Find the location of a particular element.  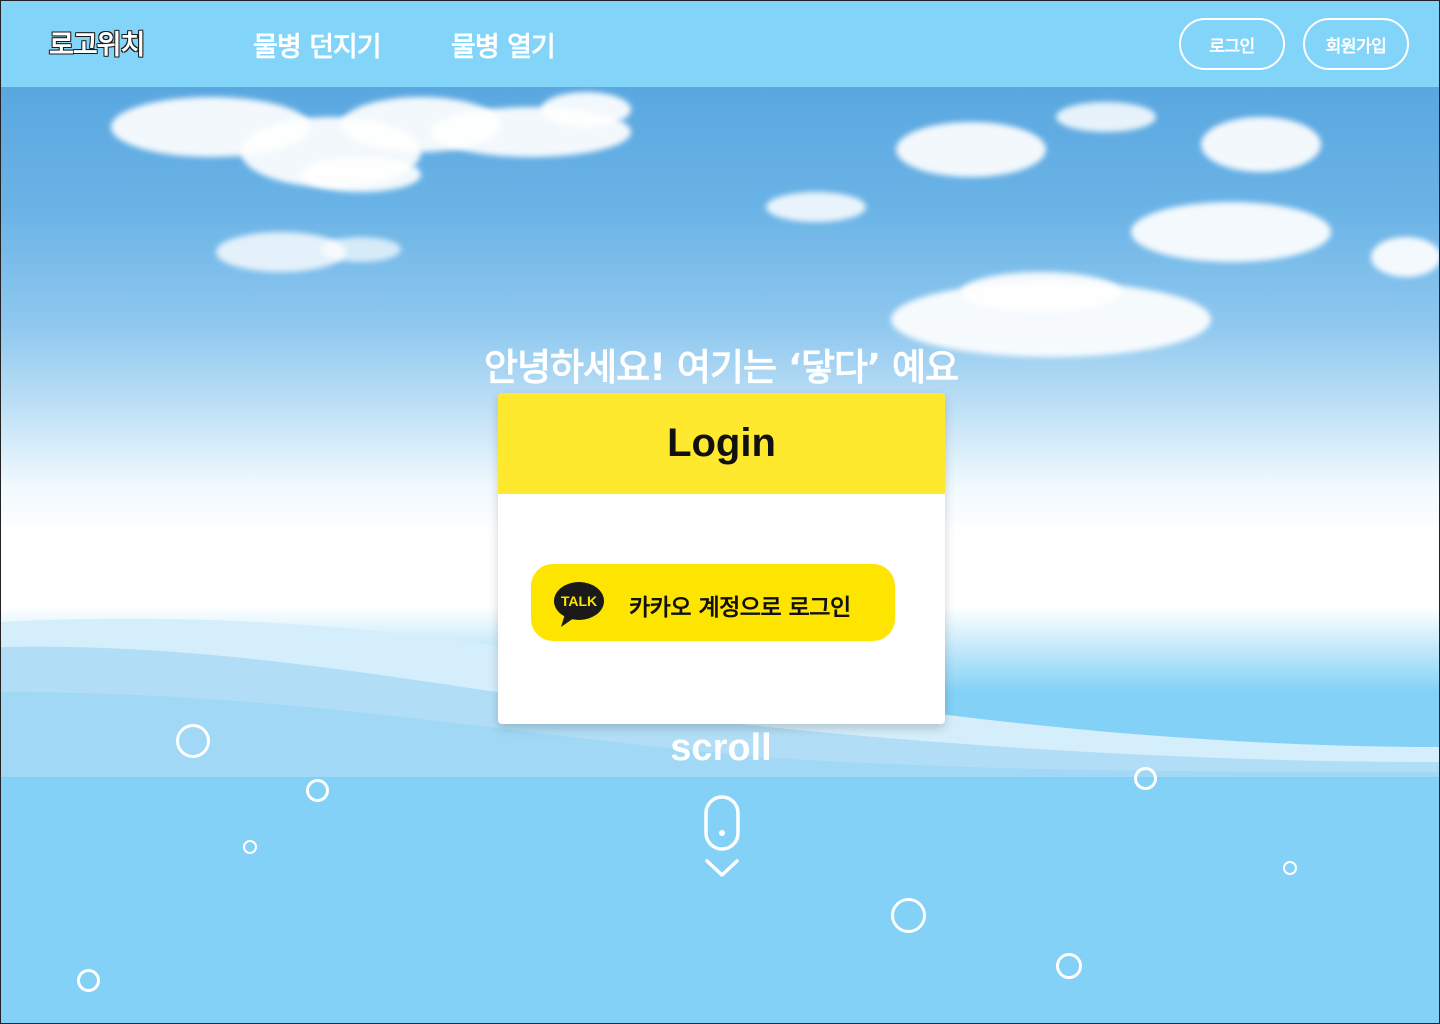

kakao-talk-bubble-icon: TALK is located at coordinates (579, 604).